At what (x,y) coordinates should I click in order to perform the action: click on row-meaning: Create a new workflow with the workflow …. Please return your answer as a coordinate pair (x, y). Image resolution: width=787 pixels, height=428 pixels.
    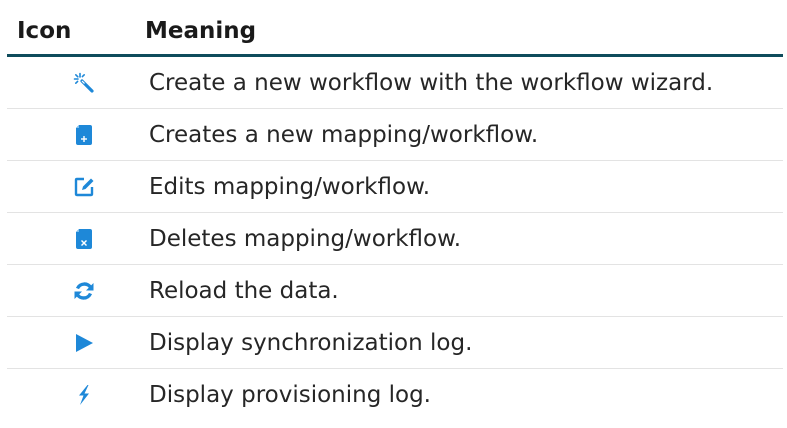
    Looking at the image, I should click on (464, 82).